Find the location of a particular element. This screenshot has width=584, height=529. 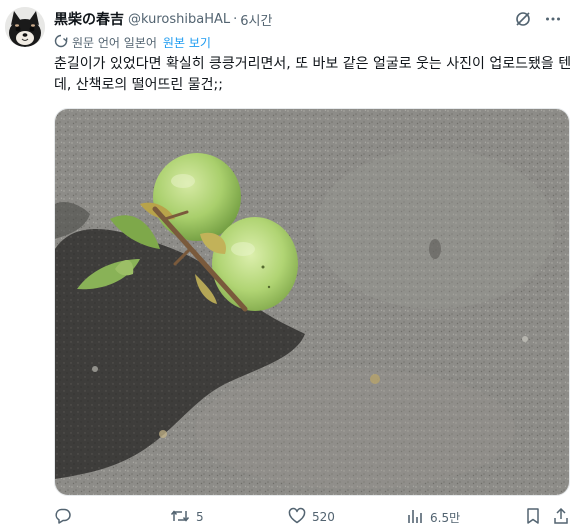

translate-icon is located at coordinates (61, 42).